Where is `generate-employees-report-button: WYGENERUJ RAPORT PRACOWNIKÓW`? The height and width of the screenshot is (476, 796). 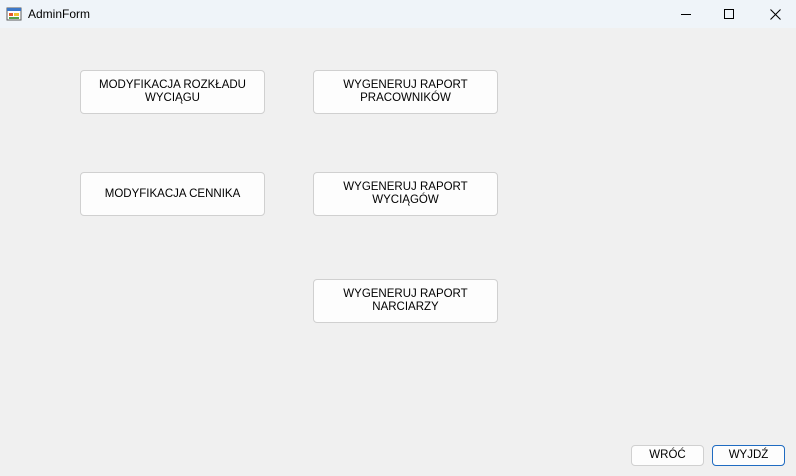 generate-employees-report-button: WYGENERUJ RAPORT PRACOWNIKÓW is located at coordinates (405, 92).